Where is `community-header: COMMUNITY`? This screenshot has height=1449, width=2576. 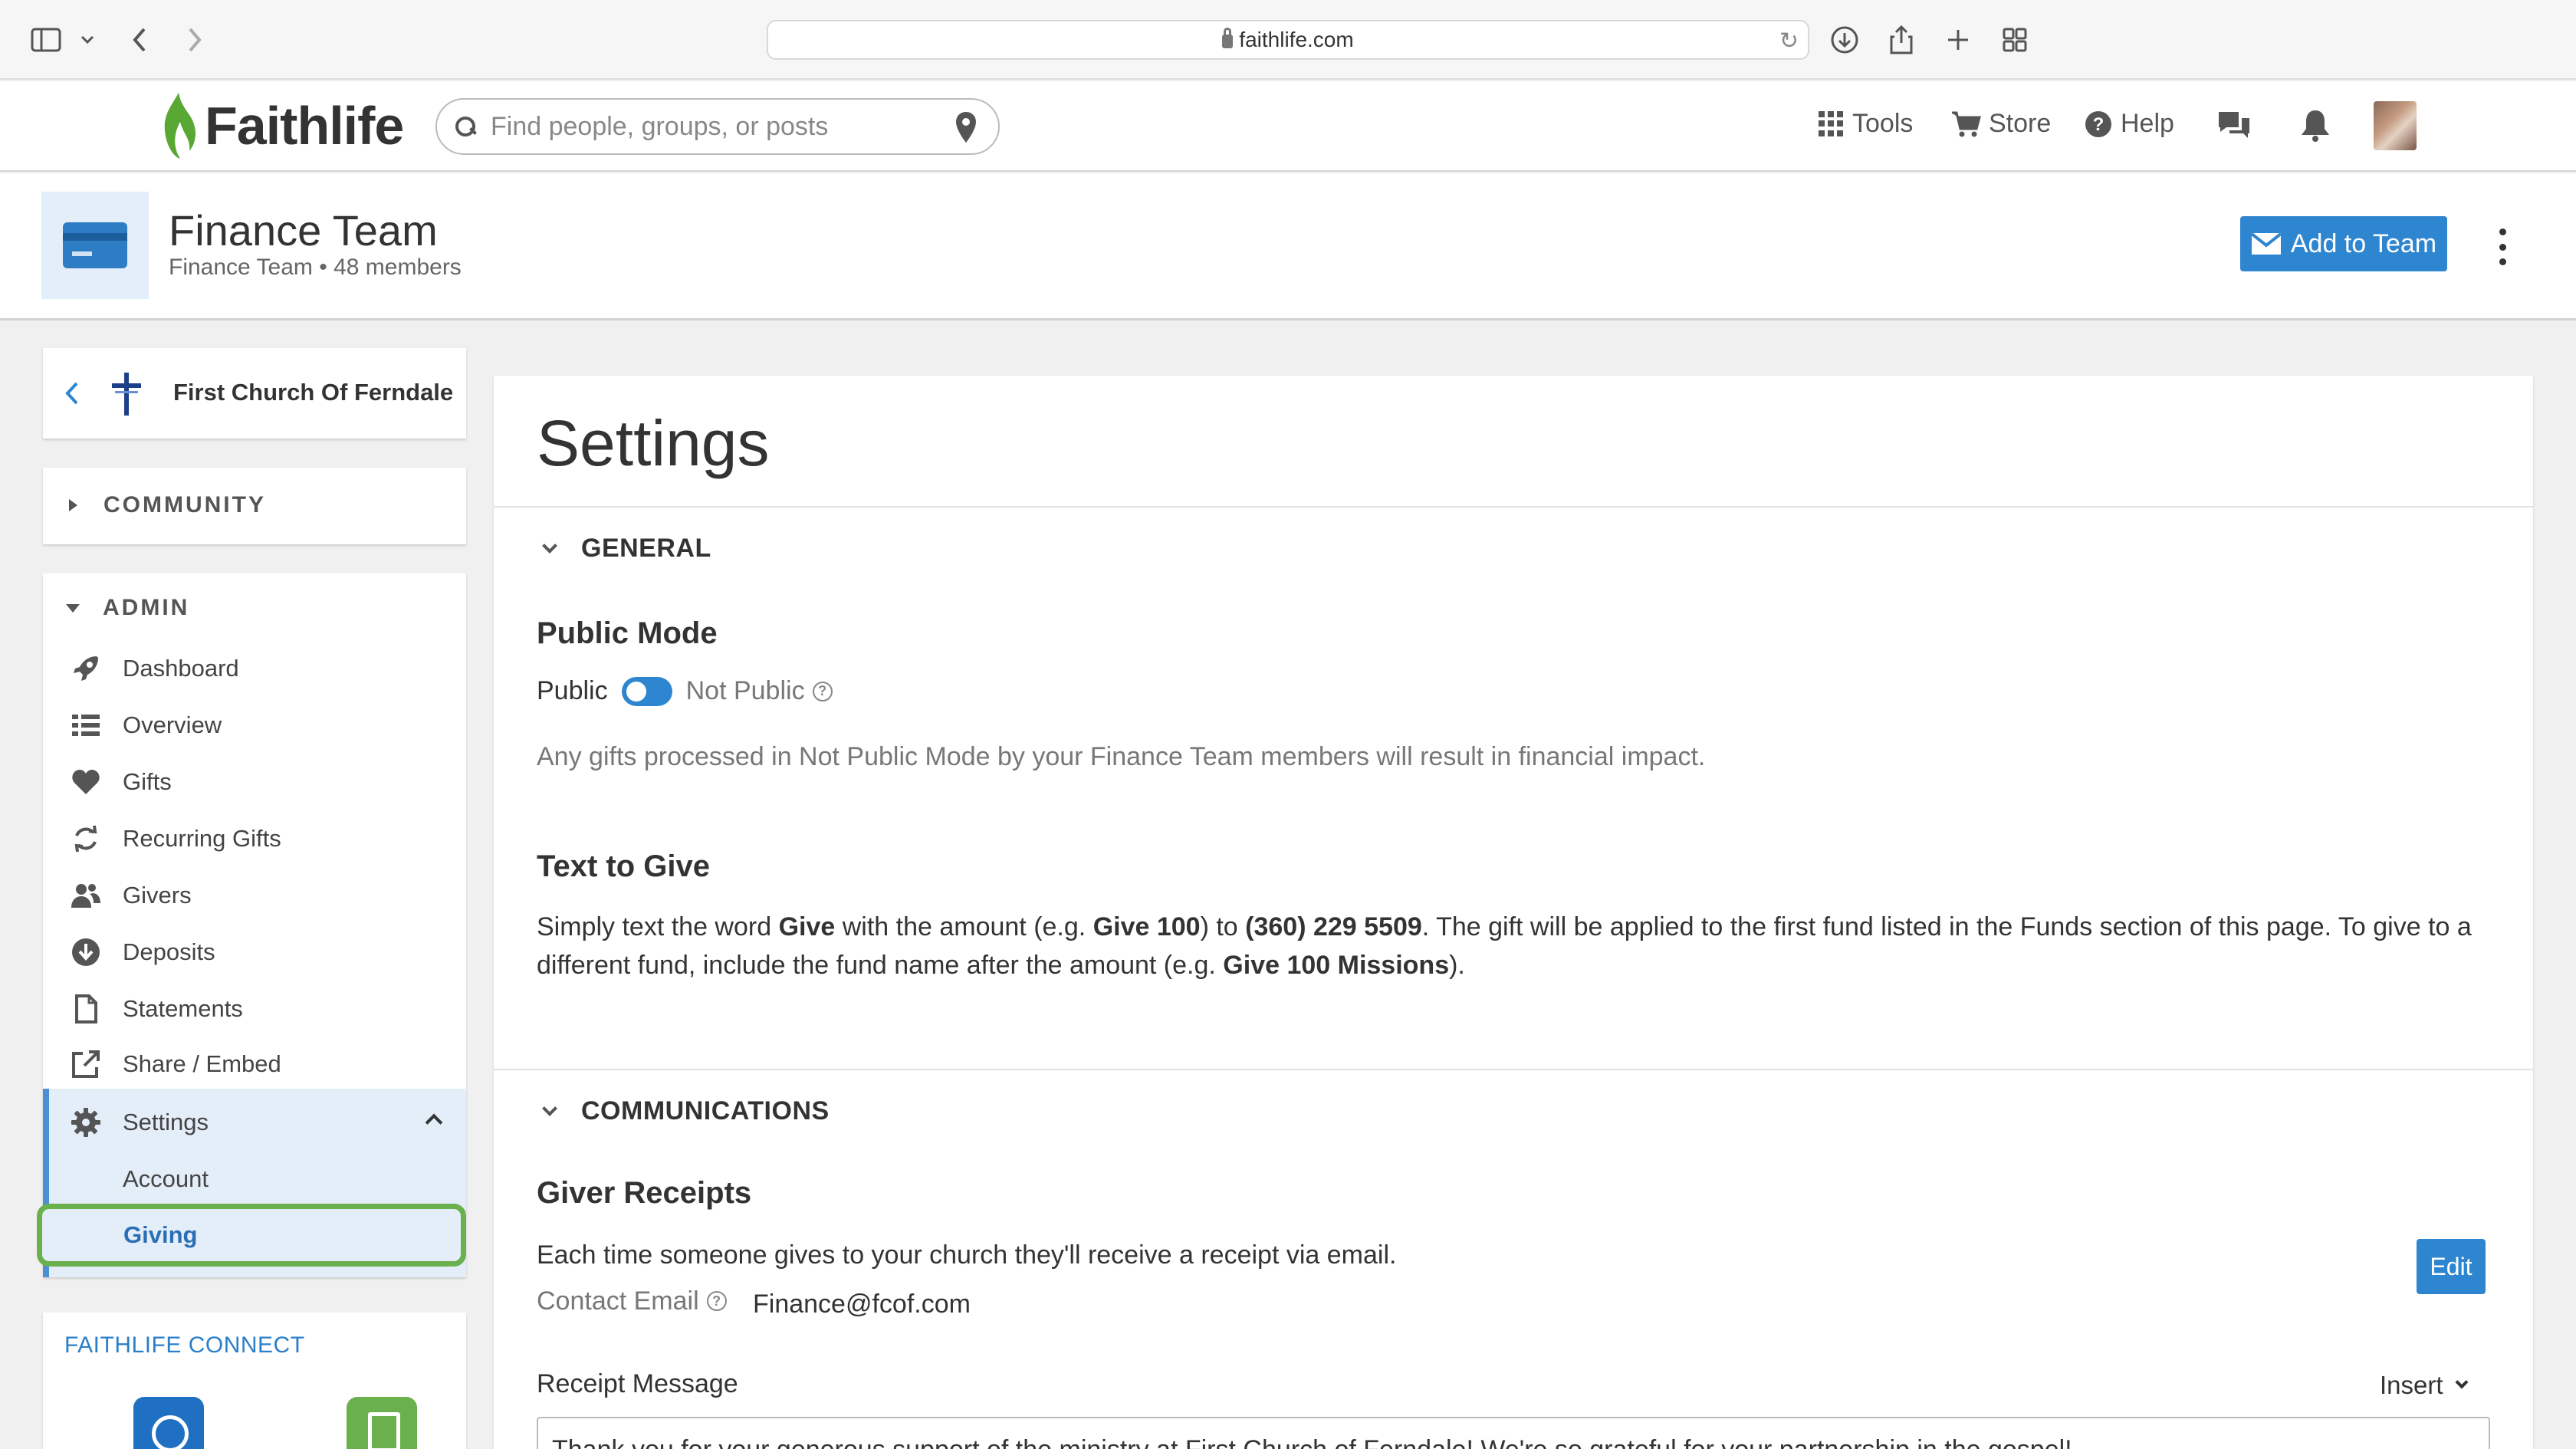 community-header: COMMUNITY is located at coordinates (167, 505).